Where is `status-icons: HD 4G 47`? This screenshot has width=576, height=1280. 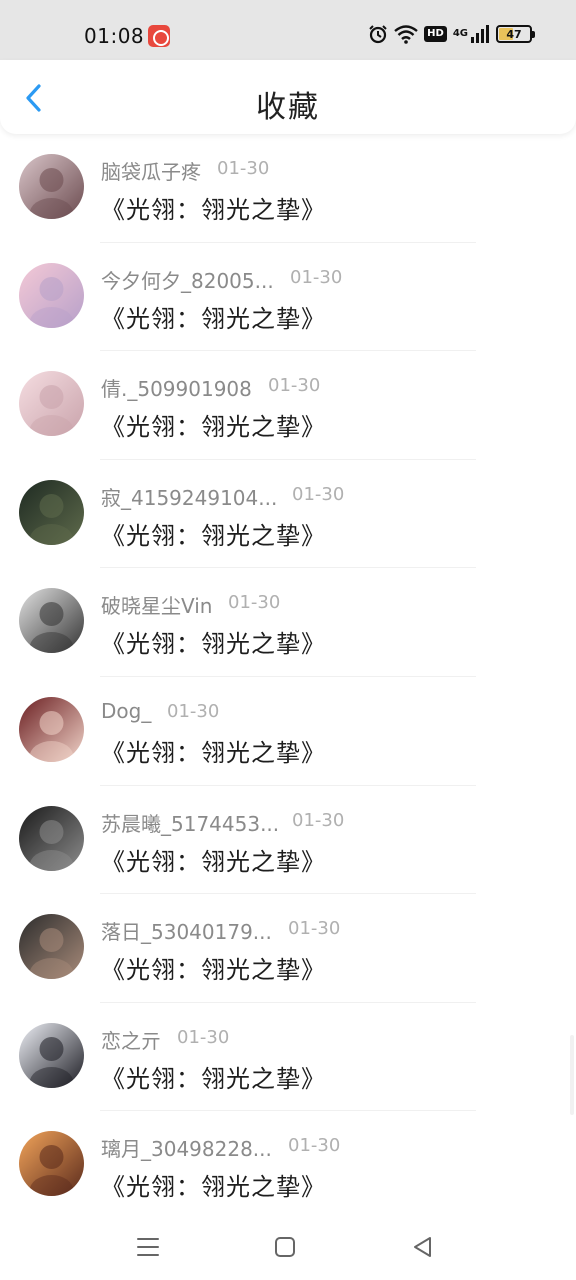
status-icons: HD 4G 47 is located at coordinates (451, 34).